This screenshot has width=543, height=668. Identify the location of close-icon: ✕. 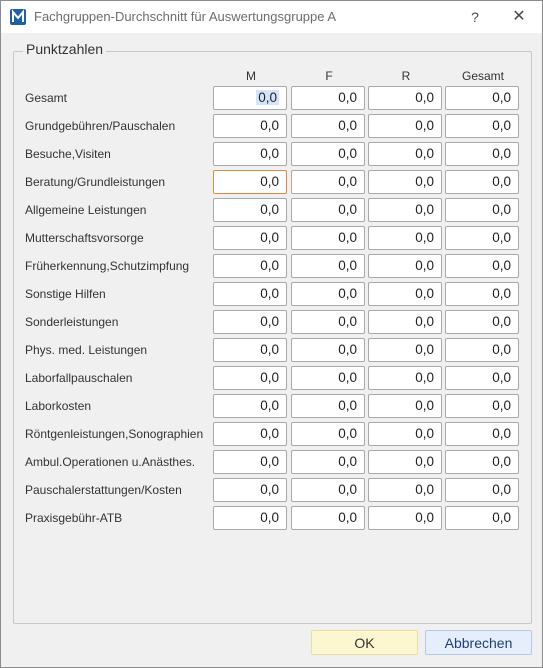
(519, 17).